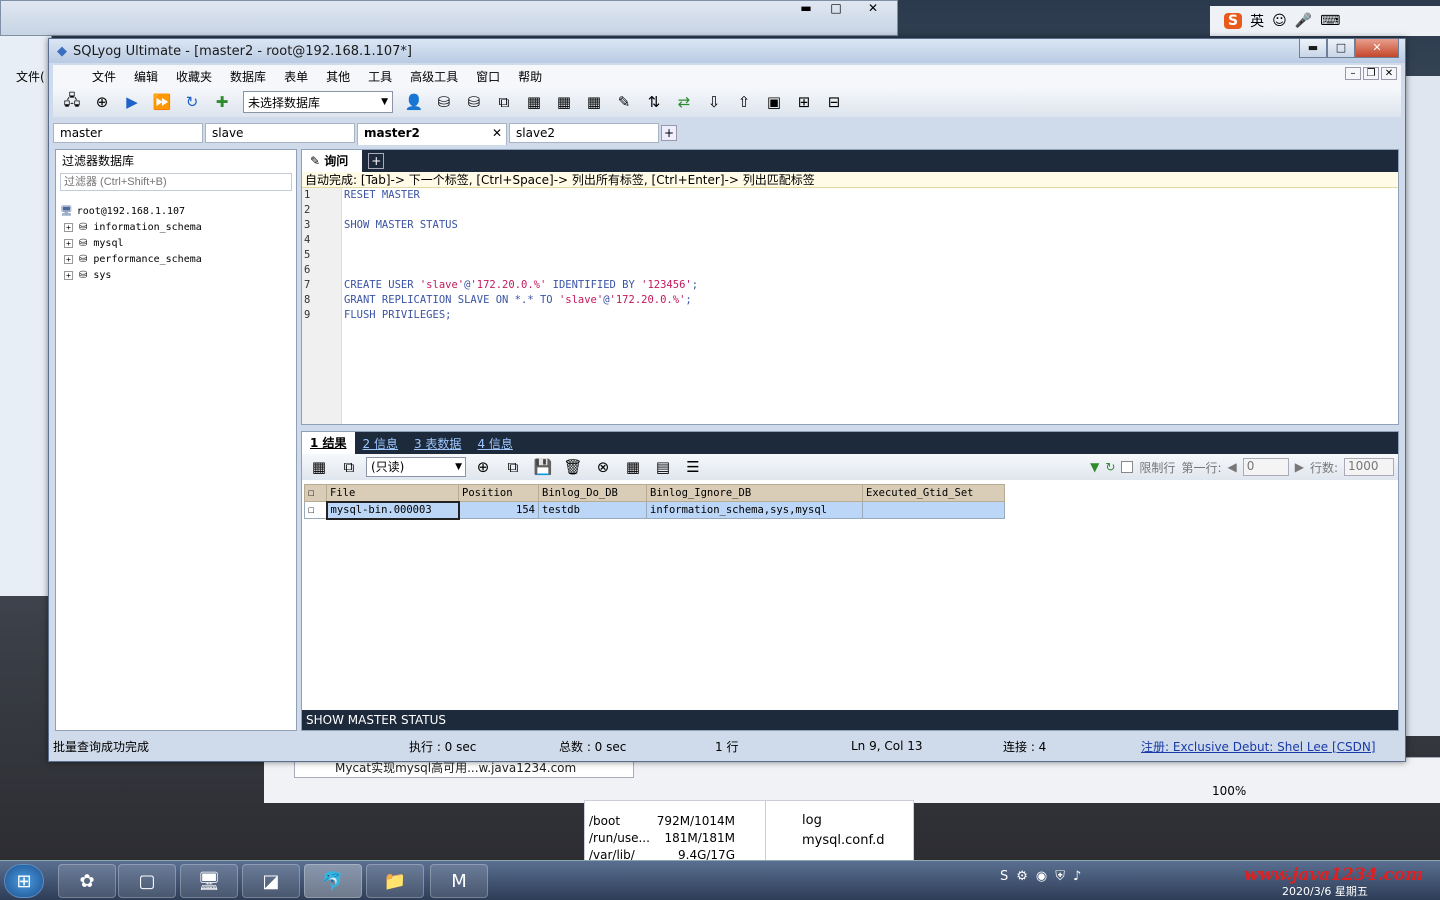  Describe the element at coordinates (380, 443) in the screenshot. I see `tab-messages: 2 信息` at that location.